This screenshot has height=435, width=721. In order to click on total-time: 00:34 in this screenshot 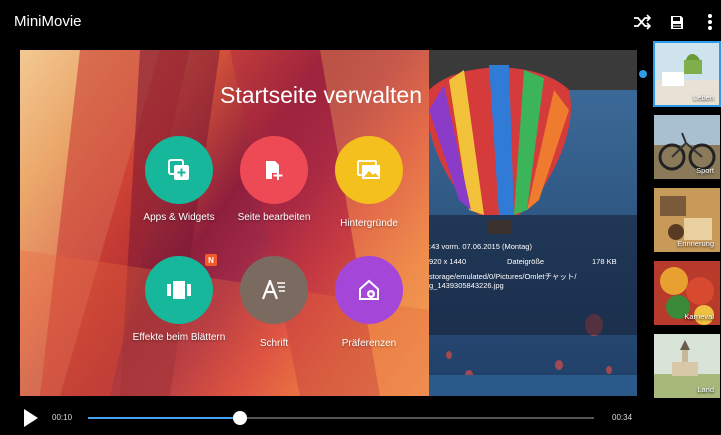, I will do `click(622, 417)`.